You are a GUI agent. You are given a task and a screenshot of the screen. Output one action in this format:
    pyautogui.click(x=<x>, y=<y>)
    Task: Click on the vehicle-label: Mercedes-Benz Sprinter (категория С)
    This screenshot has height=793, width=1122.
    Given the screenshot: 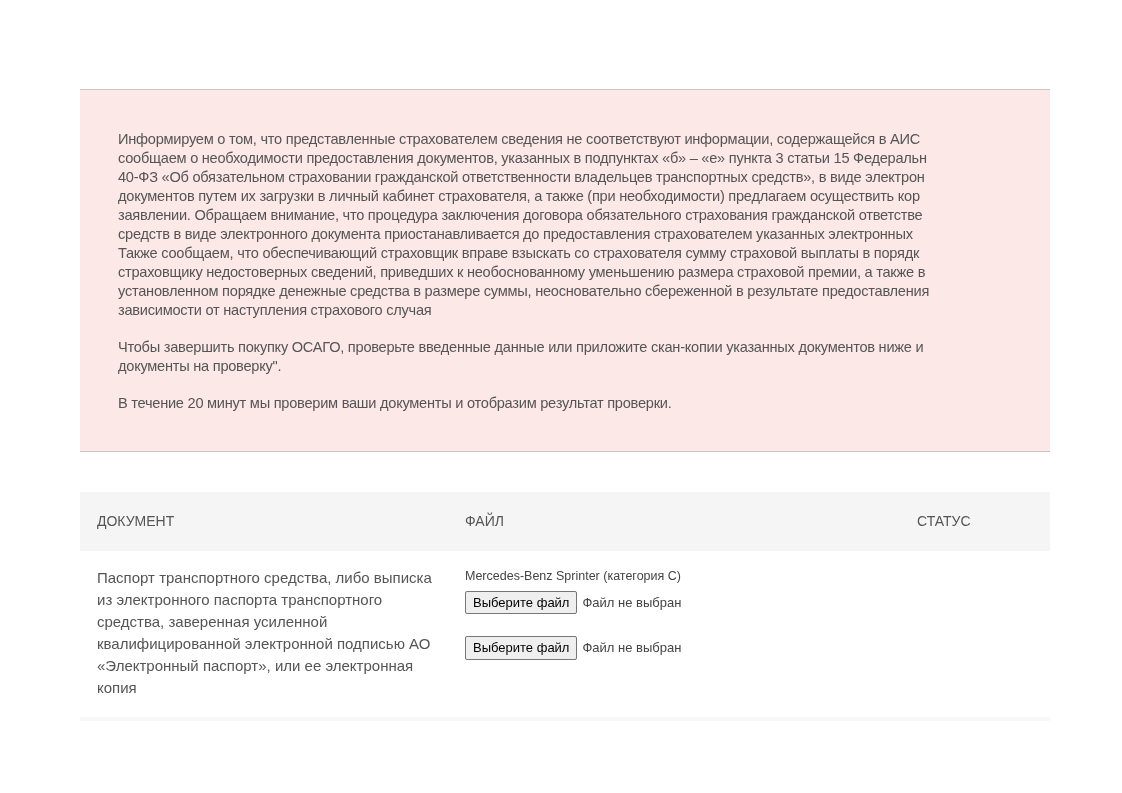 What is the action you would take?
    pyautogui.click(x=573, y=576)
    